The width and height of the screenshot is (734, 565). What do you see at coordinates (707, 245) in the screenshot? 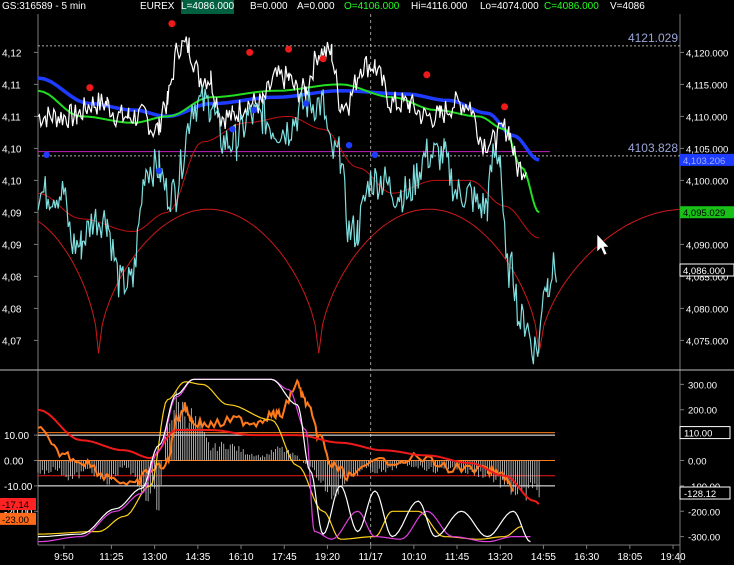
I see `price-ytick-label-right: 4,090.000` at bounding box center [707, 245].